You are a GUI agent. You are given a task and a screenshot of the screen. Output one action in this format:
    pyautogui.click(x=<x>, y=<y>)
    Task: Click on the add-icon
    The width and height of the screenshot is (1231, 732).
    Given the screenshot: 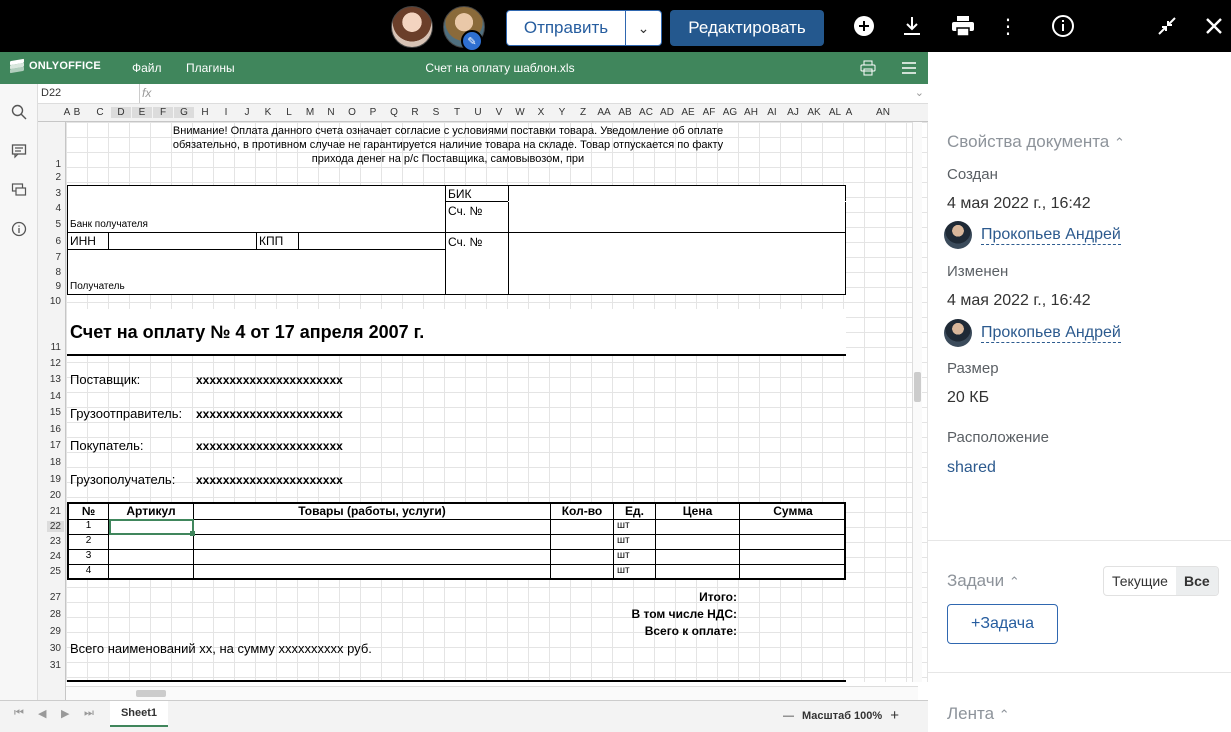 What is the action you would take?
    pyautogui.click(x=864, y=26)
    